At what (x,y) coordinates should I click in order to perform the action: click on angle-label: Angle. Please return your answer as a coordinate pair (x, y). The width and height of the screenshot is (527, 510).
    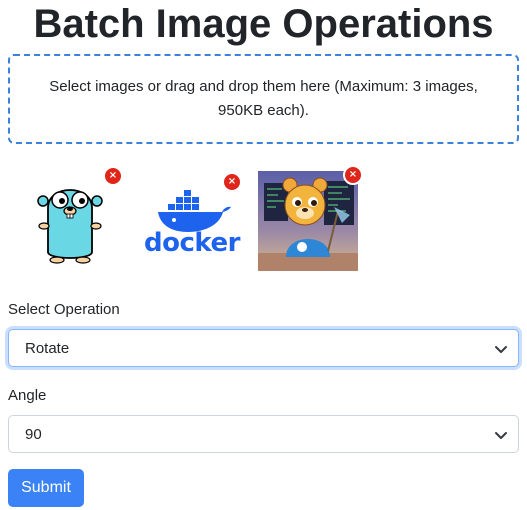
    Looking at the image, I should click on (27, 395).